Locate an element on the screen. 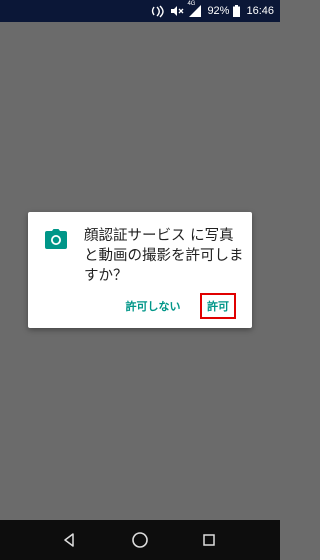 Image resolution: width=320 pixels, height=560 pixels. camera-icon is located at coordinates (56, 239).